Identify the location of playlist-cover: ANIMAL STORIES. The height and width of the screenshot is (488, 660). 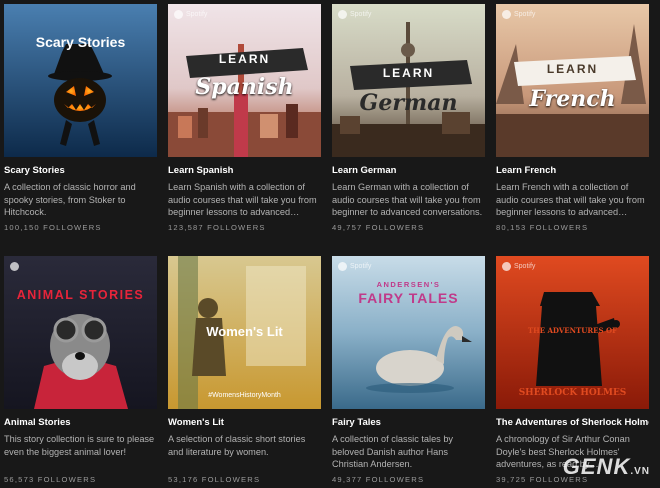
(80, 332).